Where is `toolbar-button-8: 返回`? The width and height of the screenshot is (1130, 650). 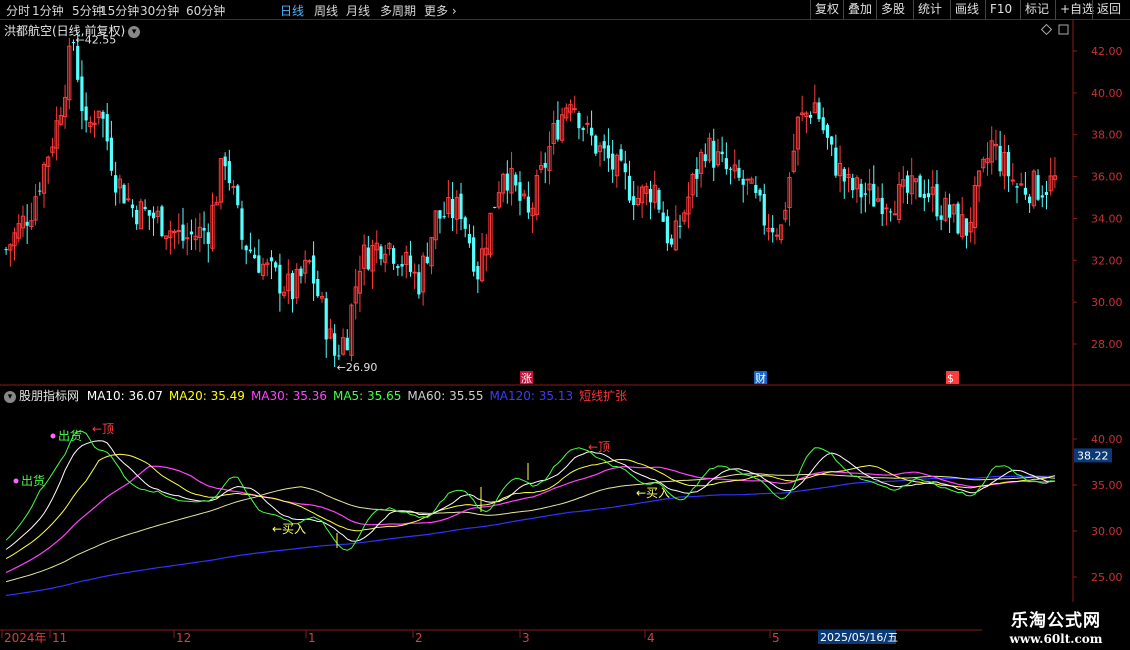 toolbar-button-8: 返回 is located at coordinates (1108, 10).